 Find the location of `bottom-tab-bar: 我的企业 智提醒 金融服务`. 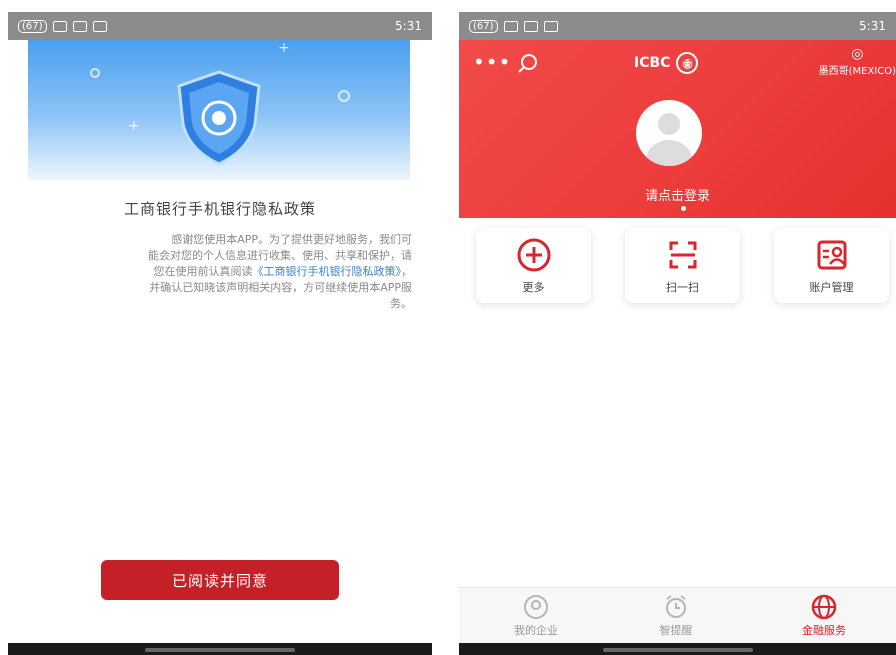

bottom-tab-bar: 我的企业 智提醒 金融服务 is located at coordinates (677, 615).